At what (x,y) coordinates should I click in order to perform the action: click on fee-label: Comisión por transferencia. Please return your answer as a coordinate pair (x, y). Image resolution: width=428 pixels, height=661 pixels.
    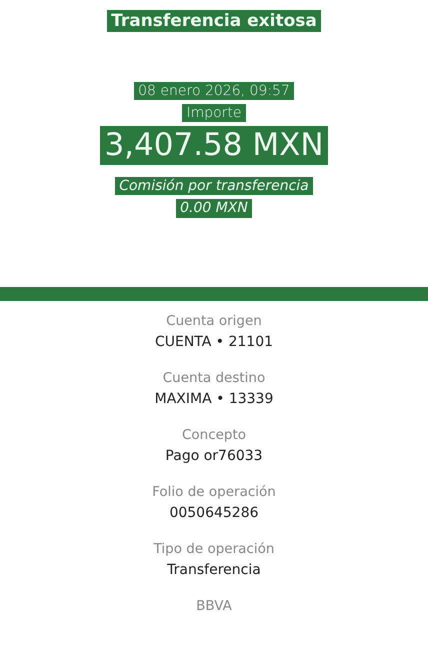
    Looking at the image, I should click on (214, 186).